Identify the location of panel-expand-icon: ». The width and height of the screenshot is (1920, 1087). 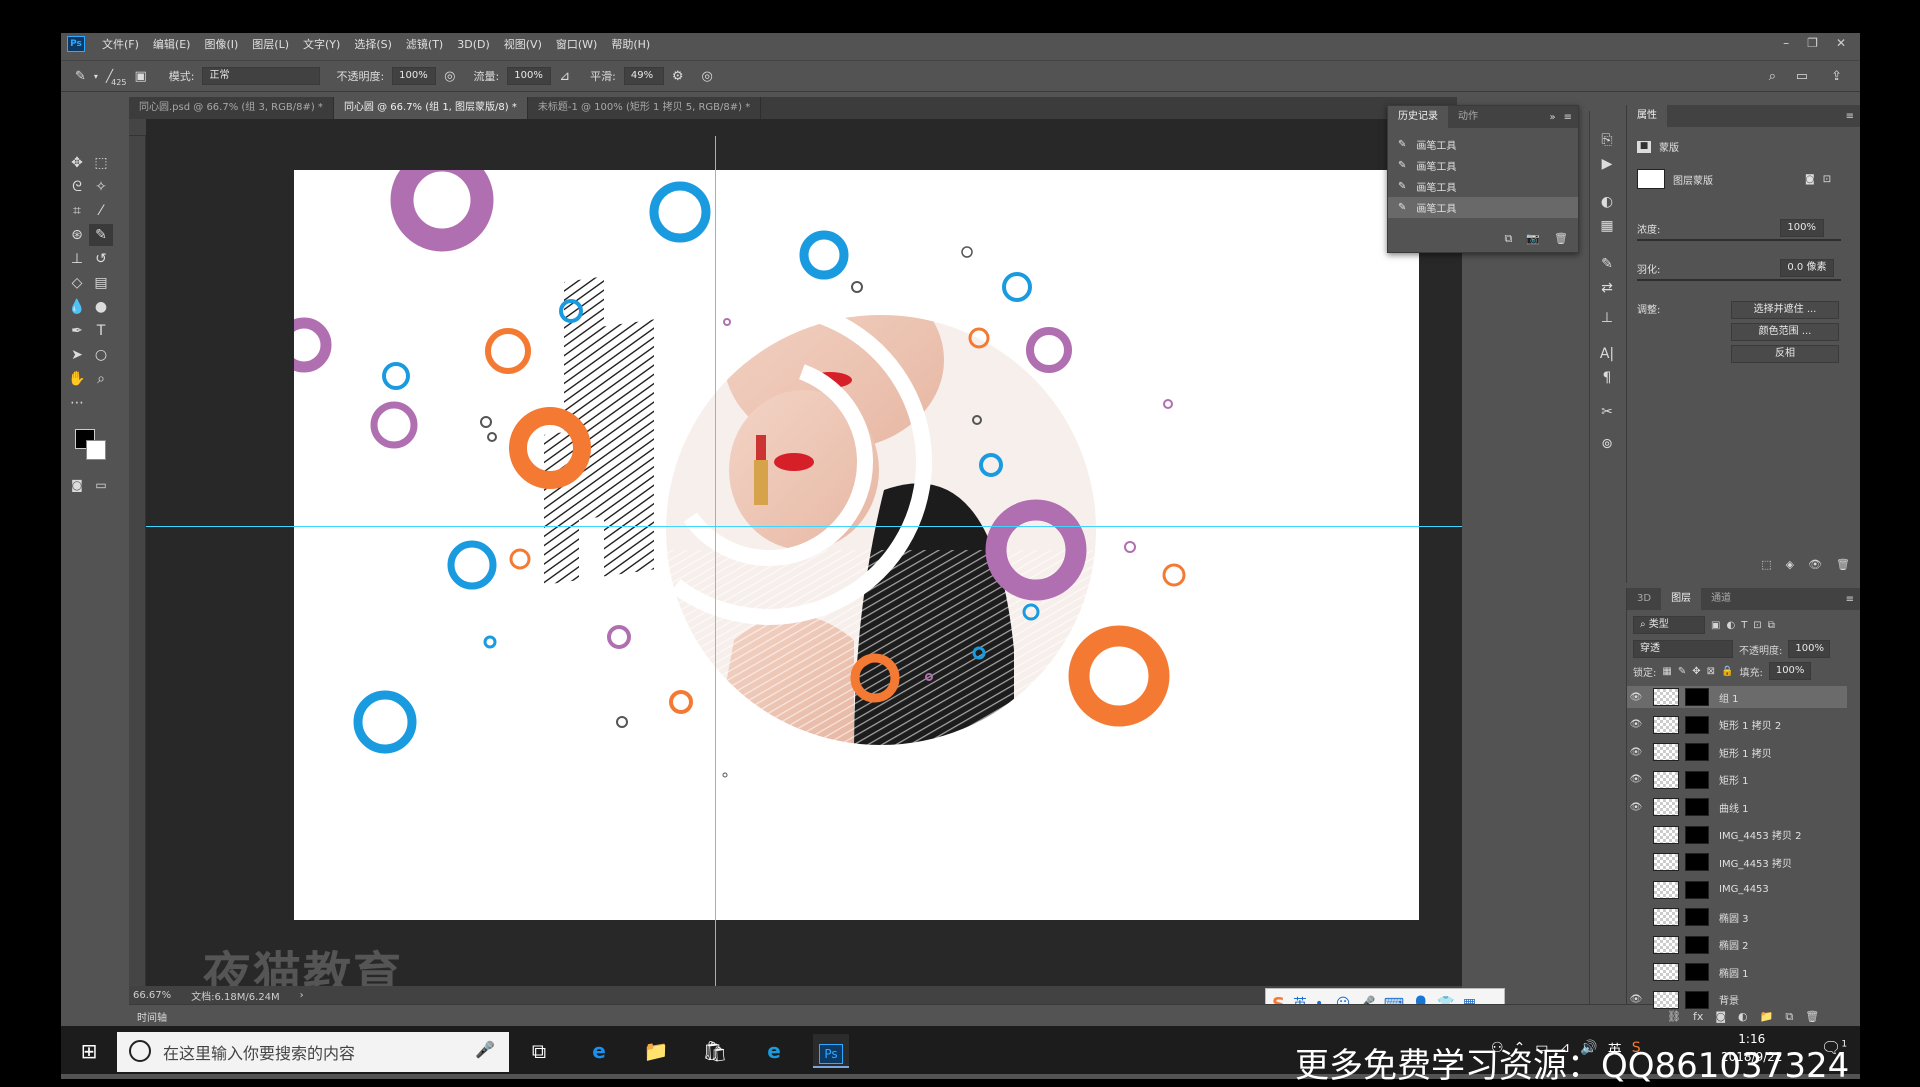
(1552, 117).